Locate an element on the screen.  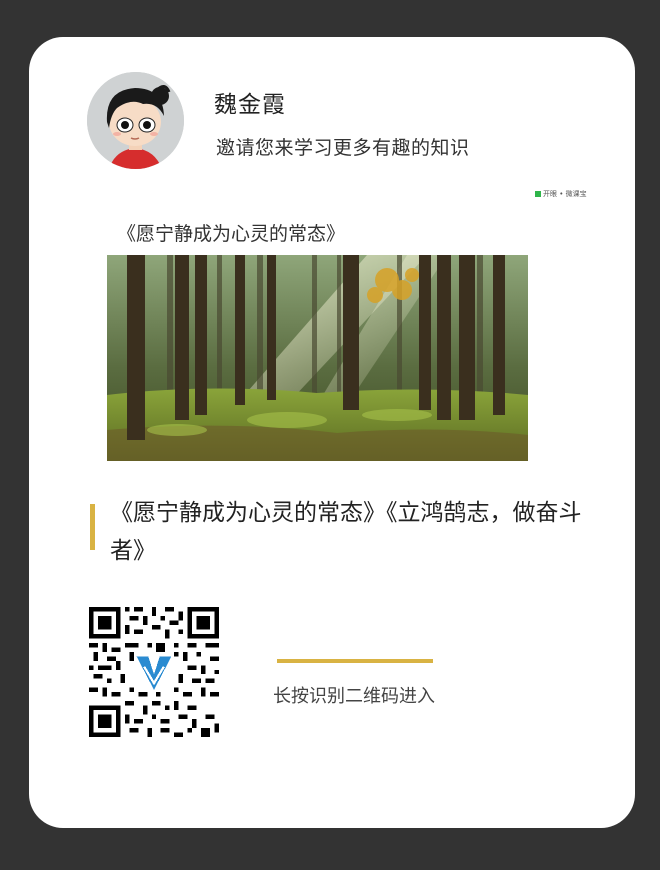
qr-code is located at coordinates (154, 672).